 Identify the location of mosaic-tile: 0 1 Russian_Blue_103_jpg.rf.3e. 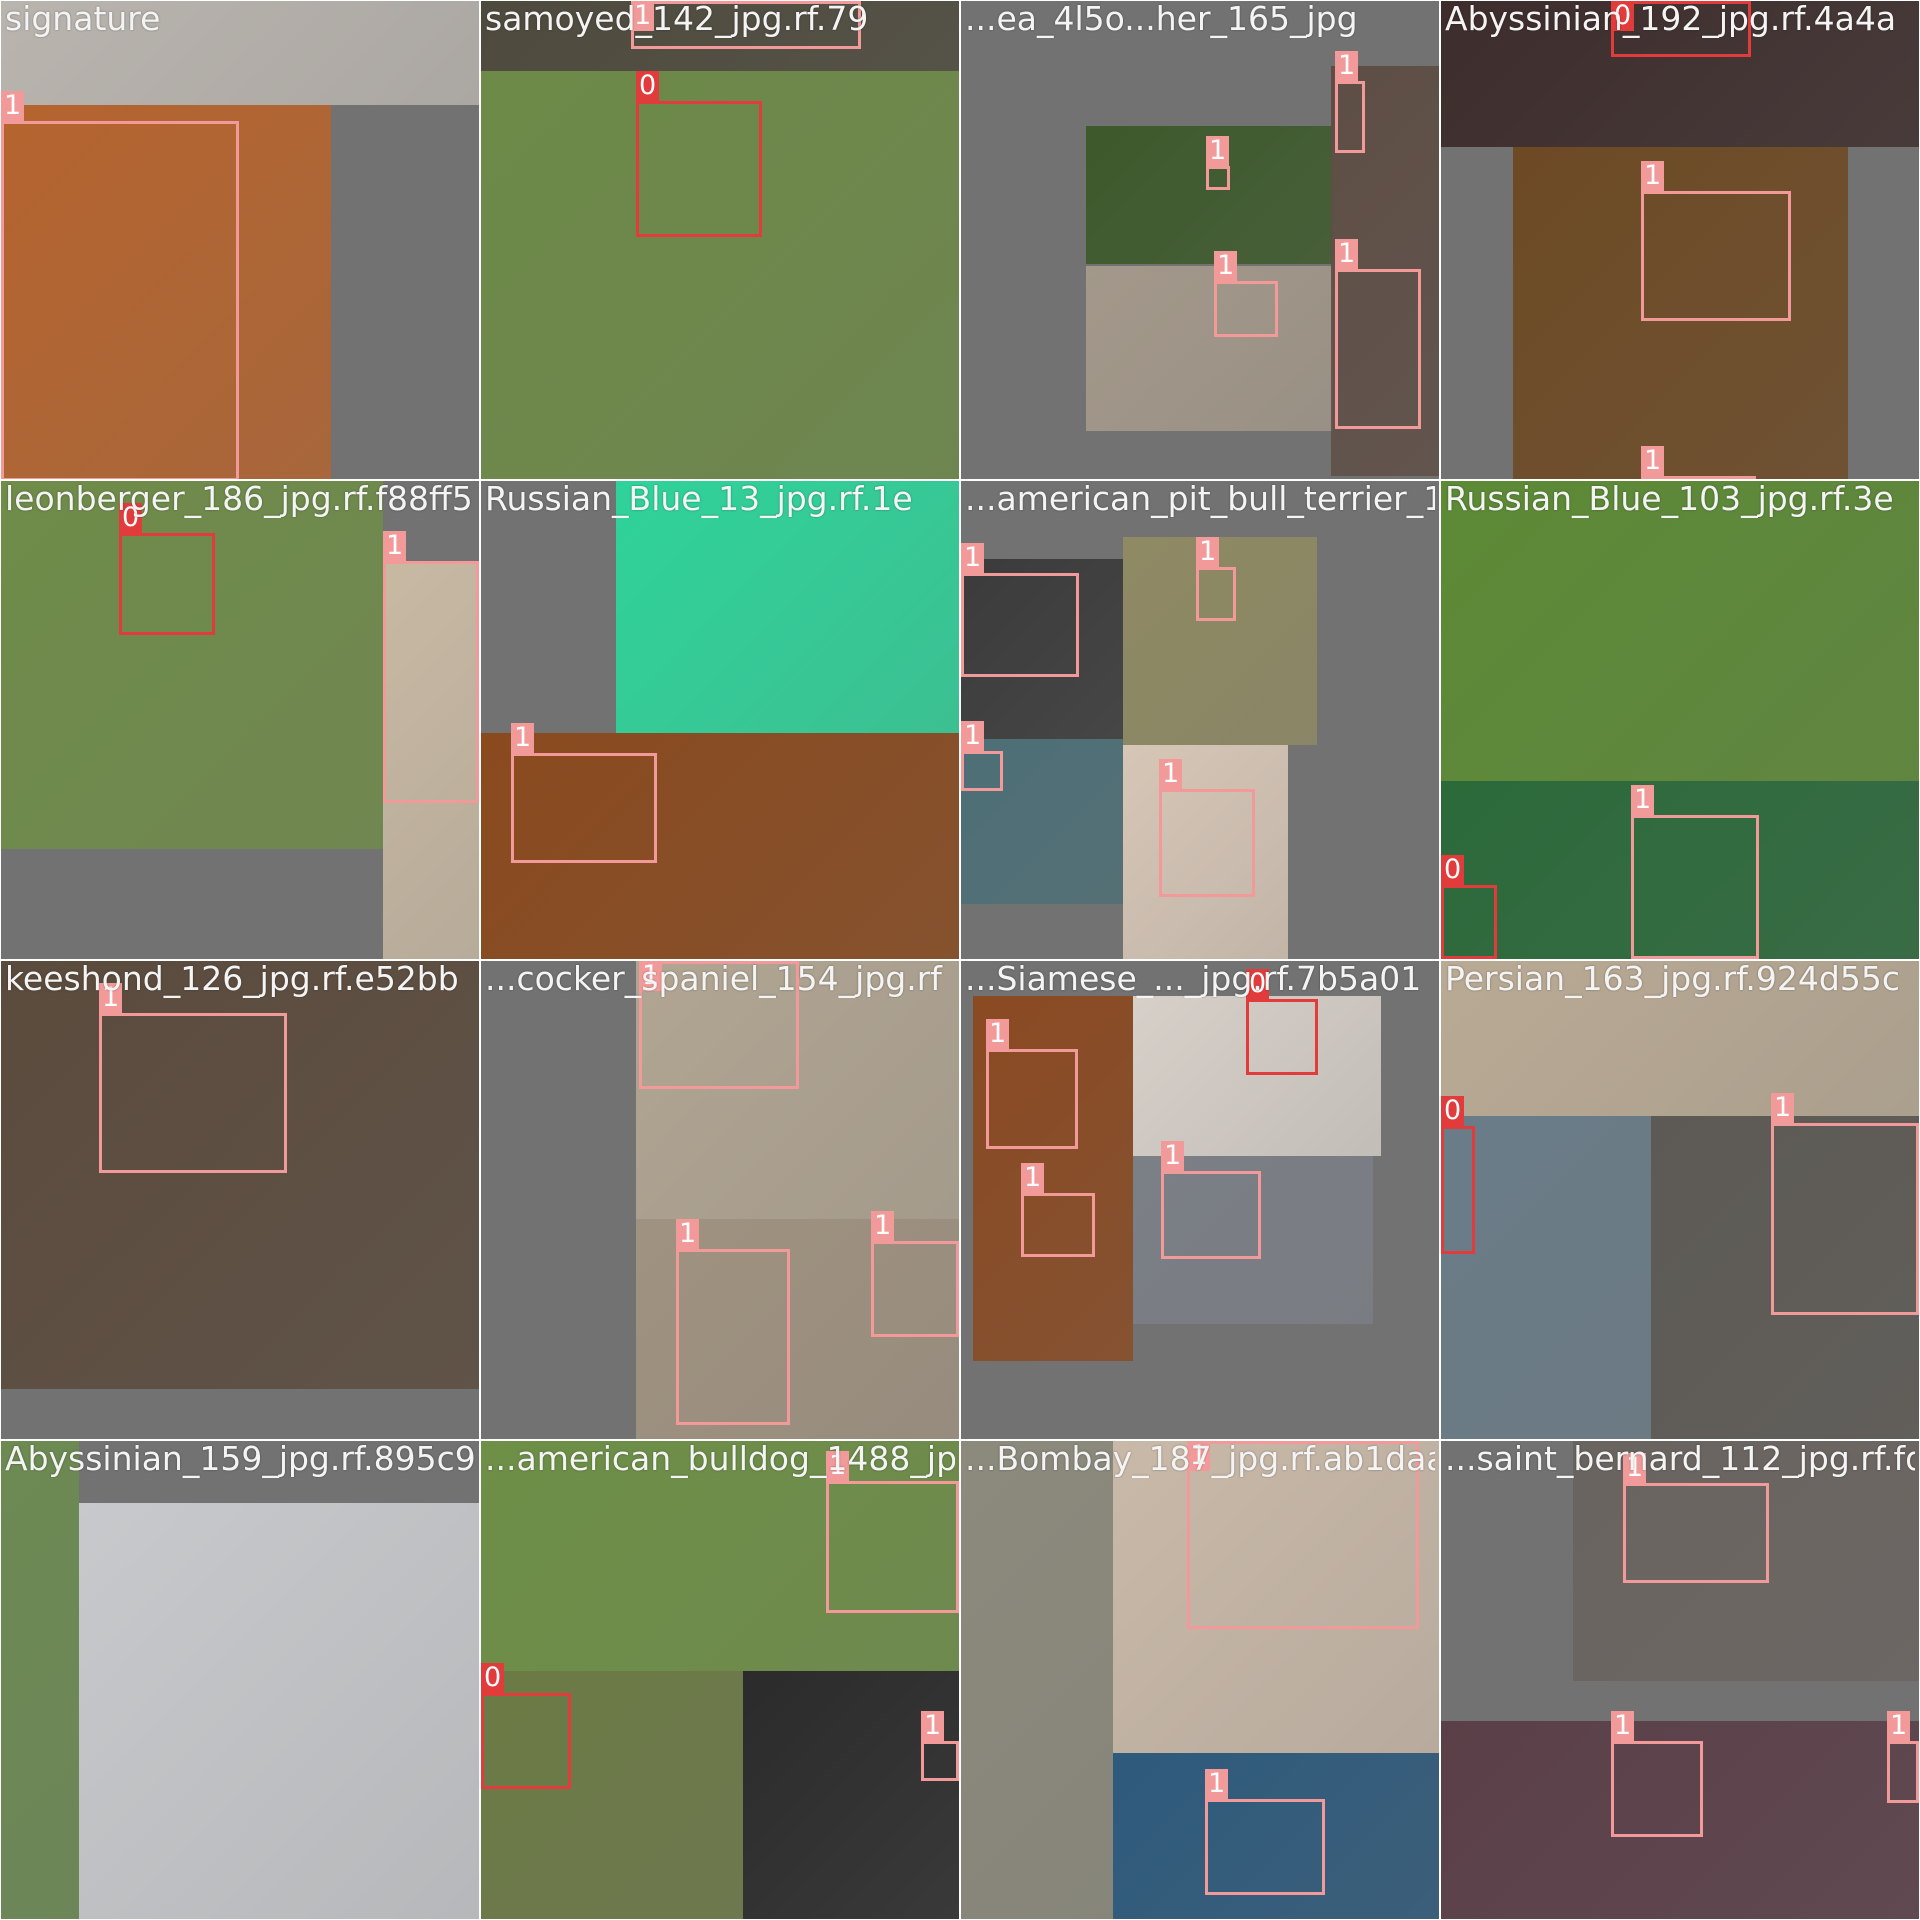
(1680, 720).